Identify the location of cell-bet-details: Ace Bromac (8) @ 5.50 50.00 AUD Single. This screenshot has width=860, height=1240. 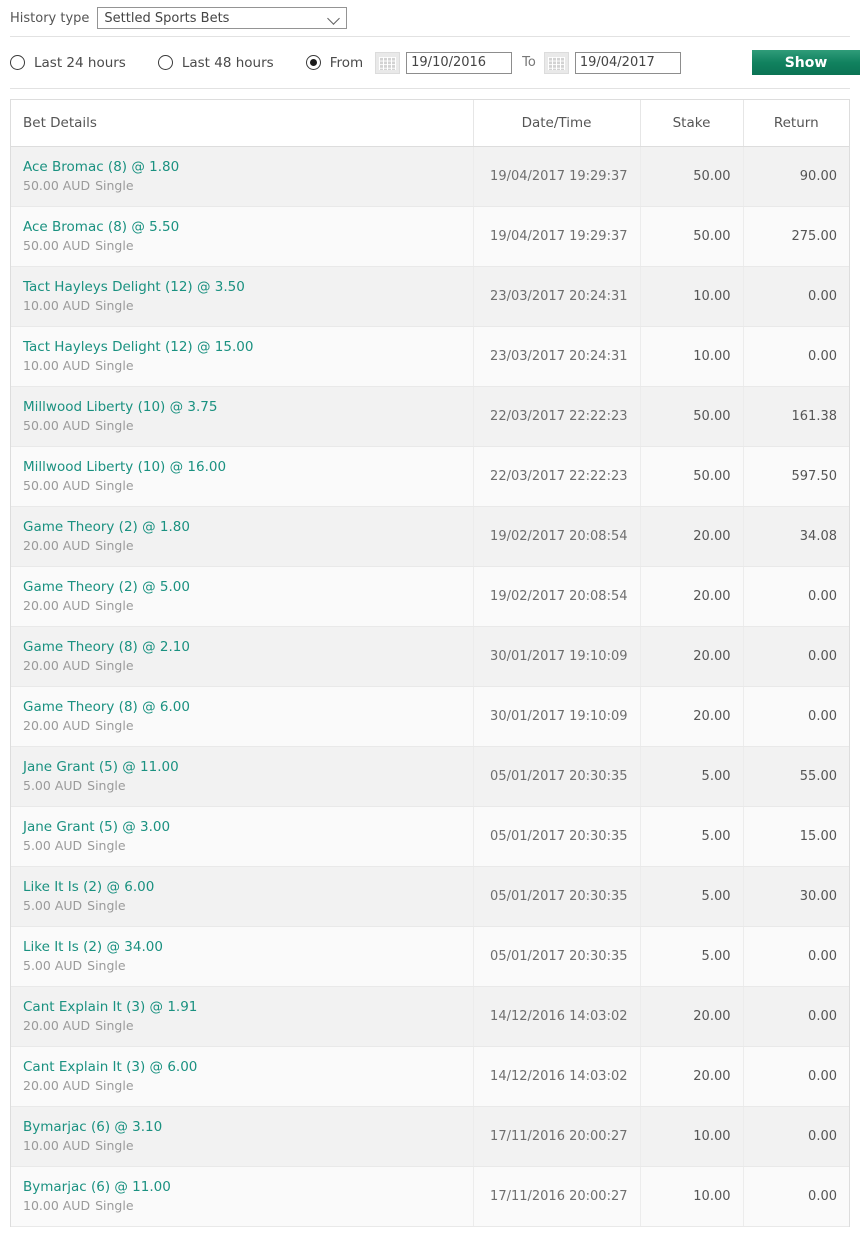
(242, 236).